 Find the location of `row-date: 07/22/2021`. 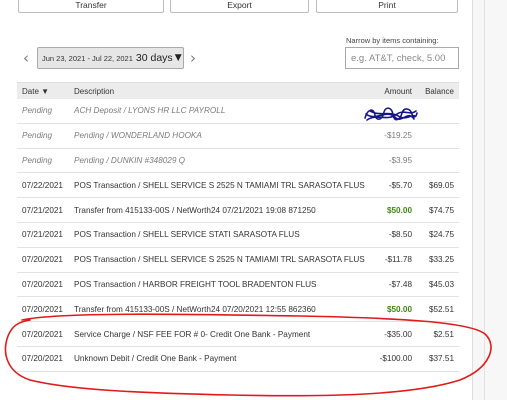

row-date: 07/22/2021 is located at coordinates (43, 185).